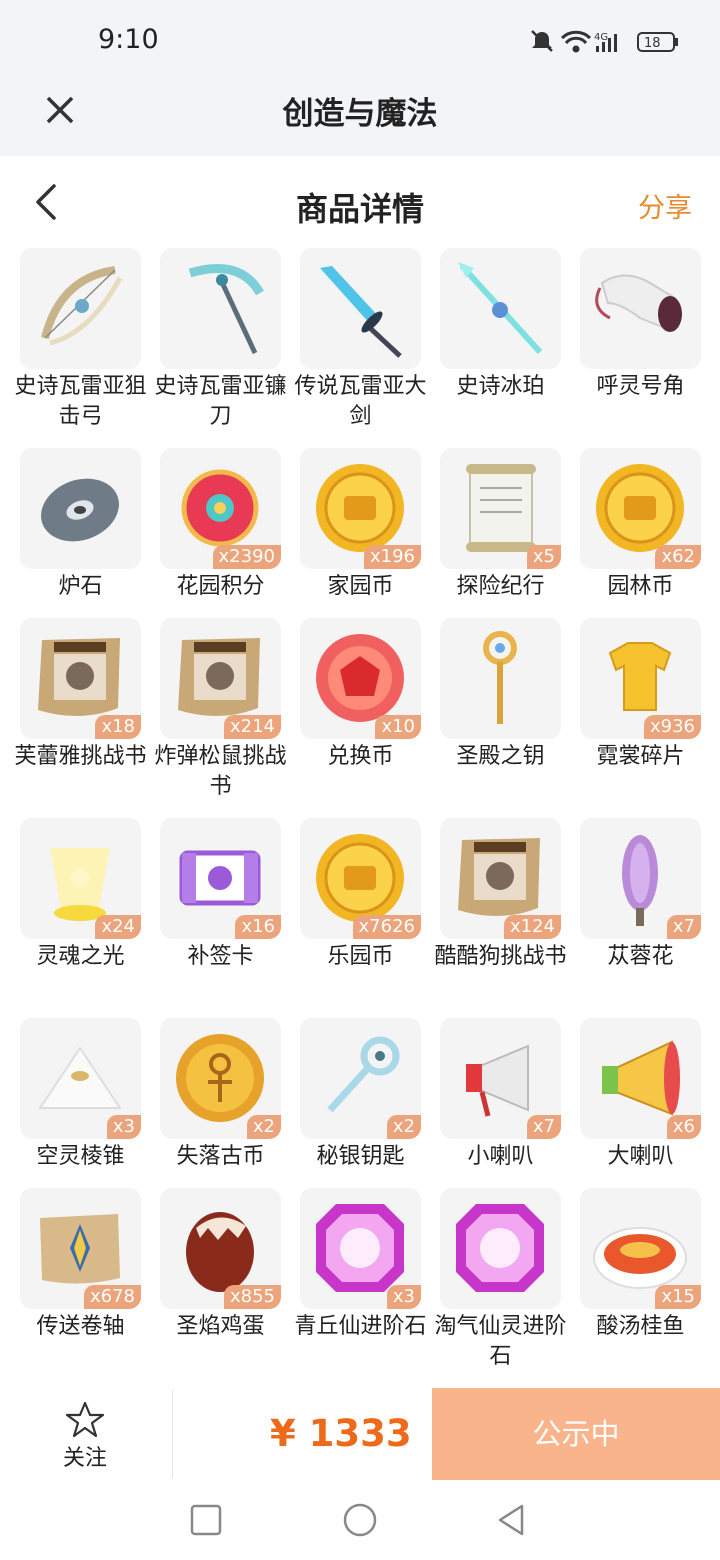  Describe the element at coordinates (576, 1434) in the screenshot. I see `status-button: 公示中` at that location.